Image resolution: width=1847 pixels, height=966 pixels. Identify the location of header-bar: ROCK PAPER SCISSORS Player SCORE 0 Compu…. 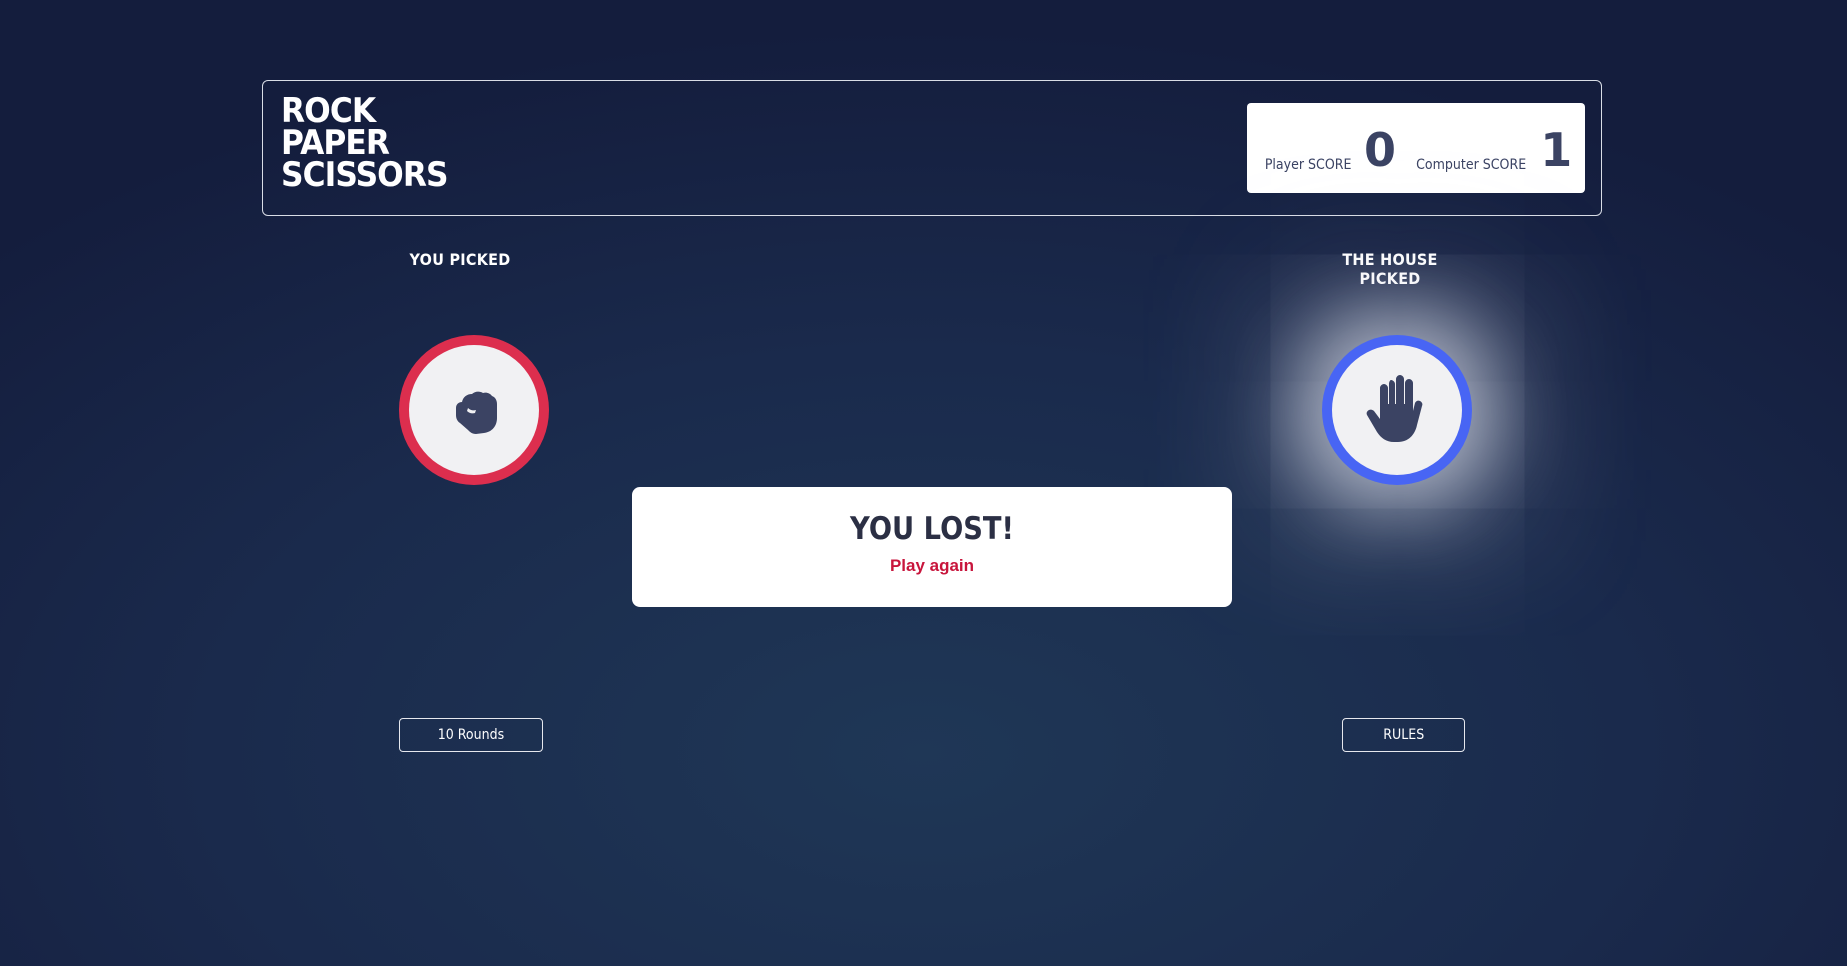
(932, 148).